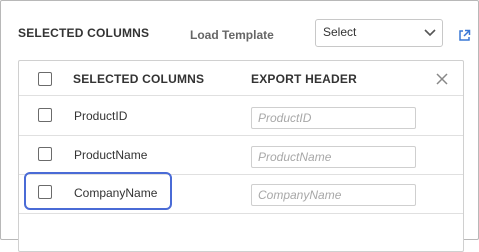 This screenshot has height=252, width=479. What do you see at coordinates (333, 157) in the screenshot?
I see `export-header-input-productname` at bounding box center [333, 157].